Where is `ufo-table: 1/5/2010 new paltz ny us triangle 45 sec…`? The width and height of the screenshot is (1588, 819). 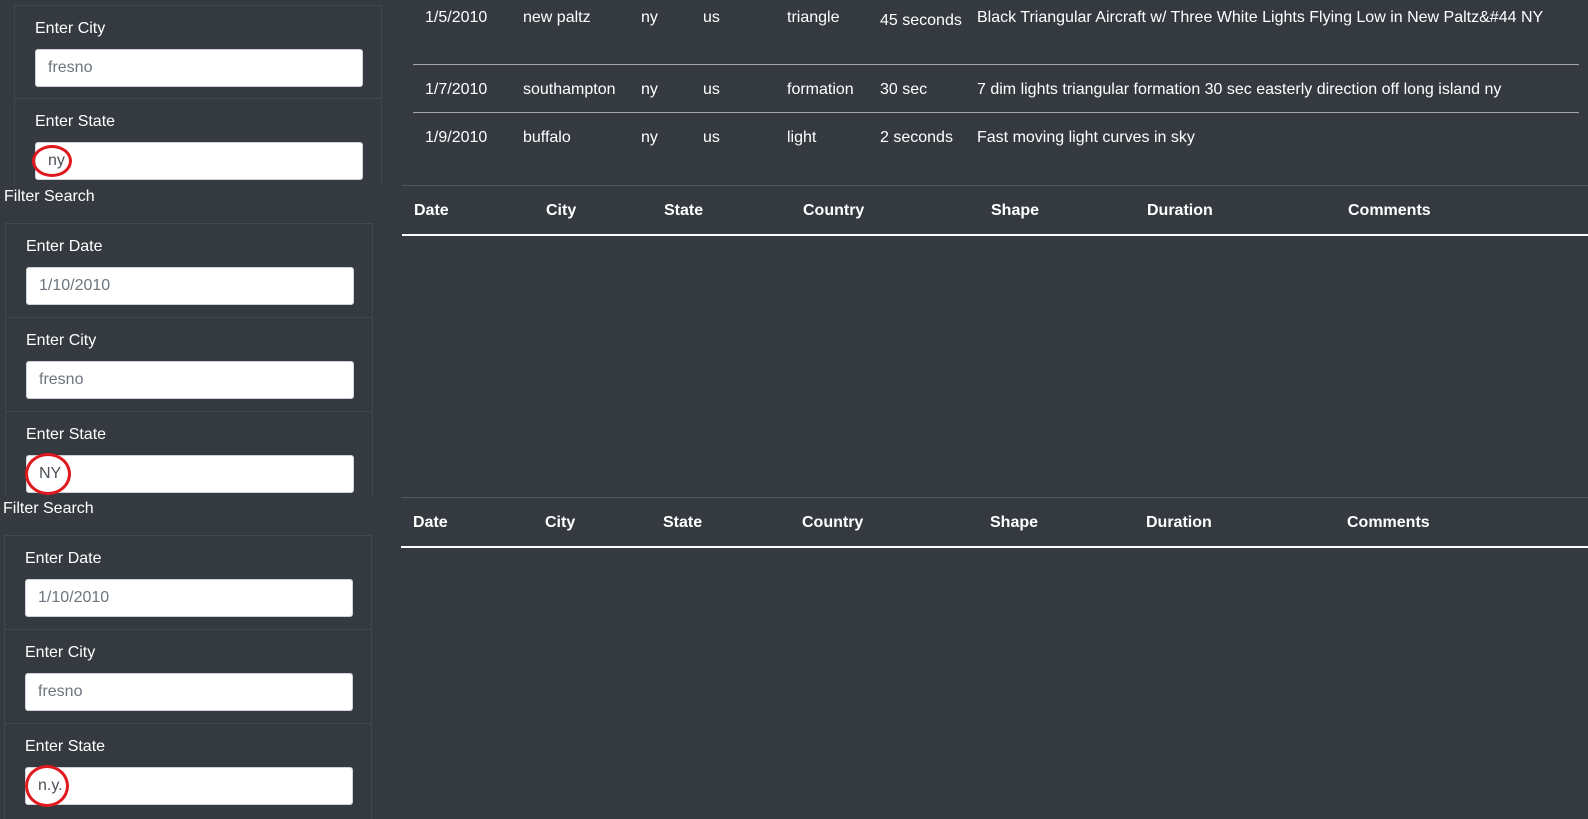 ufo-table: 1/5/2010 new paltz ny us triangle 45 sec… is located at coordinates (996, 88).